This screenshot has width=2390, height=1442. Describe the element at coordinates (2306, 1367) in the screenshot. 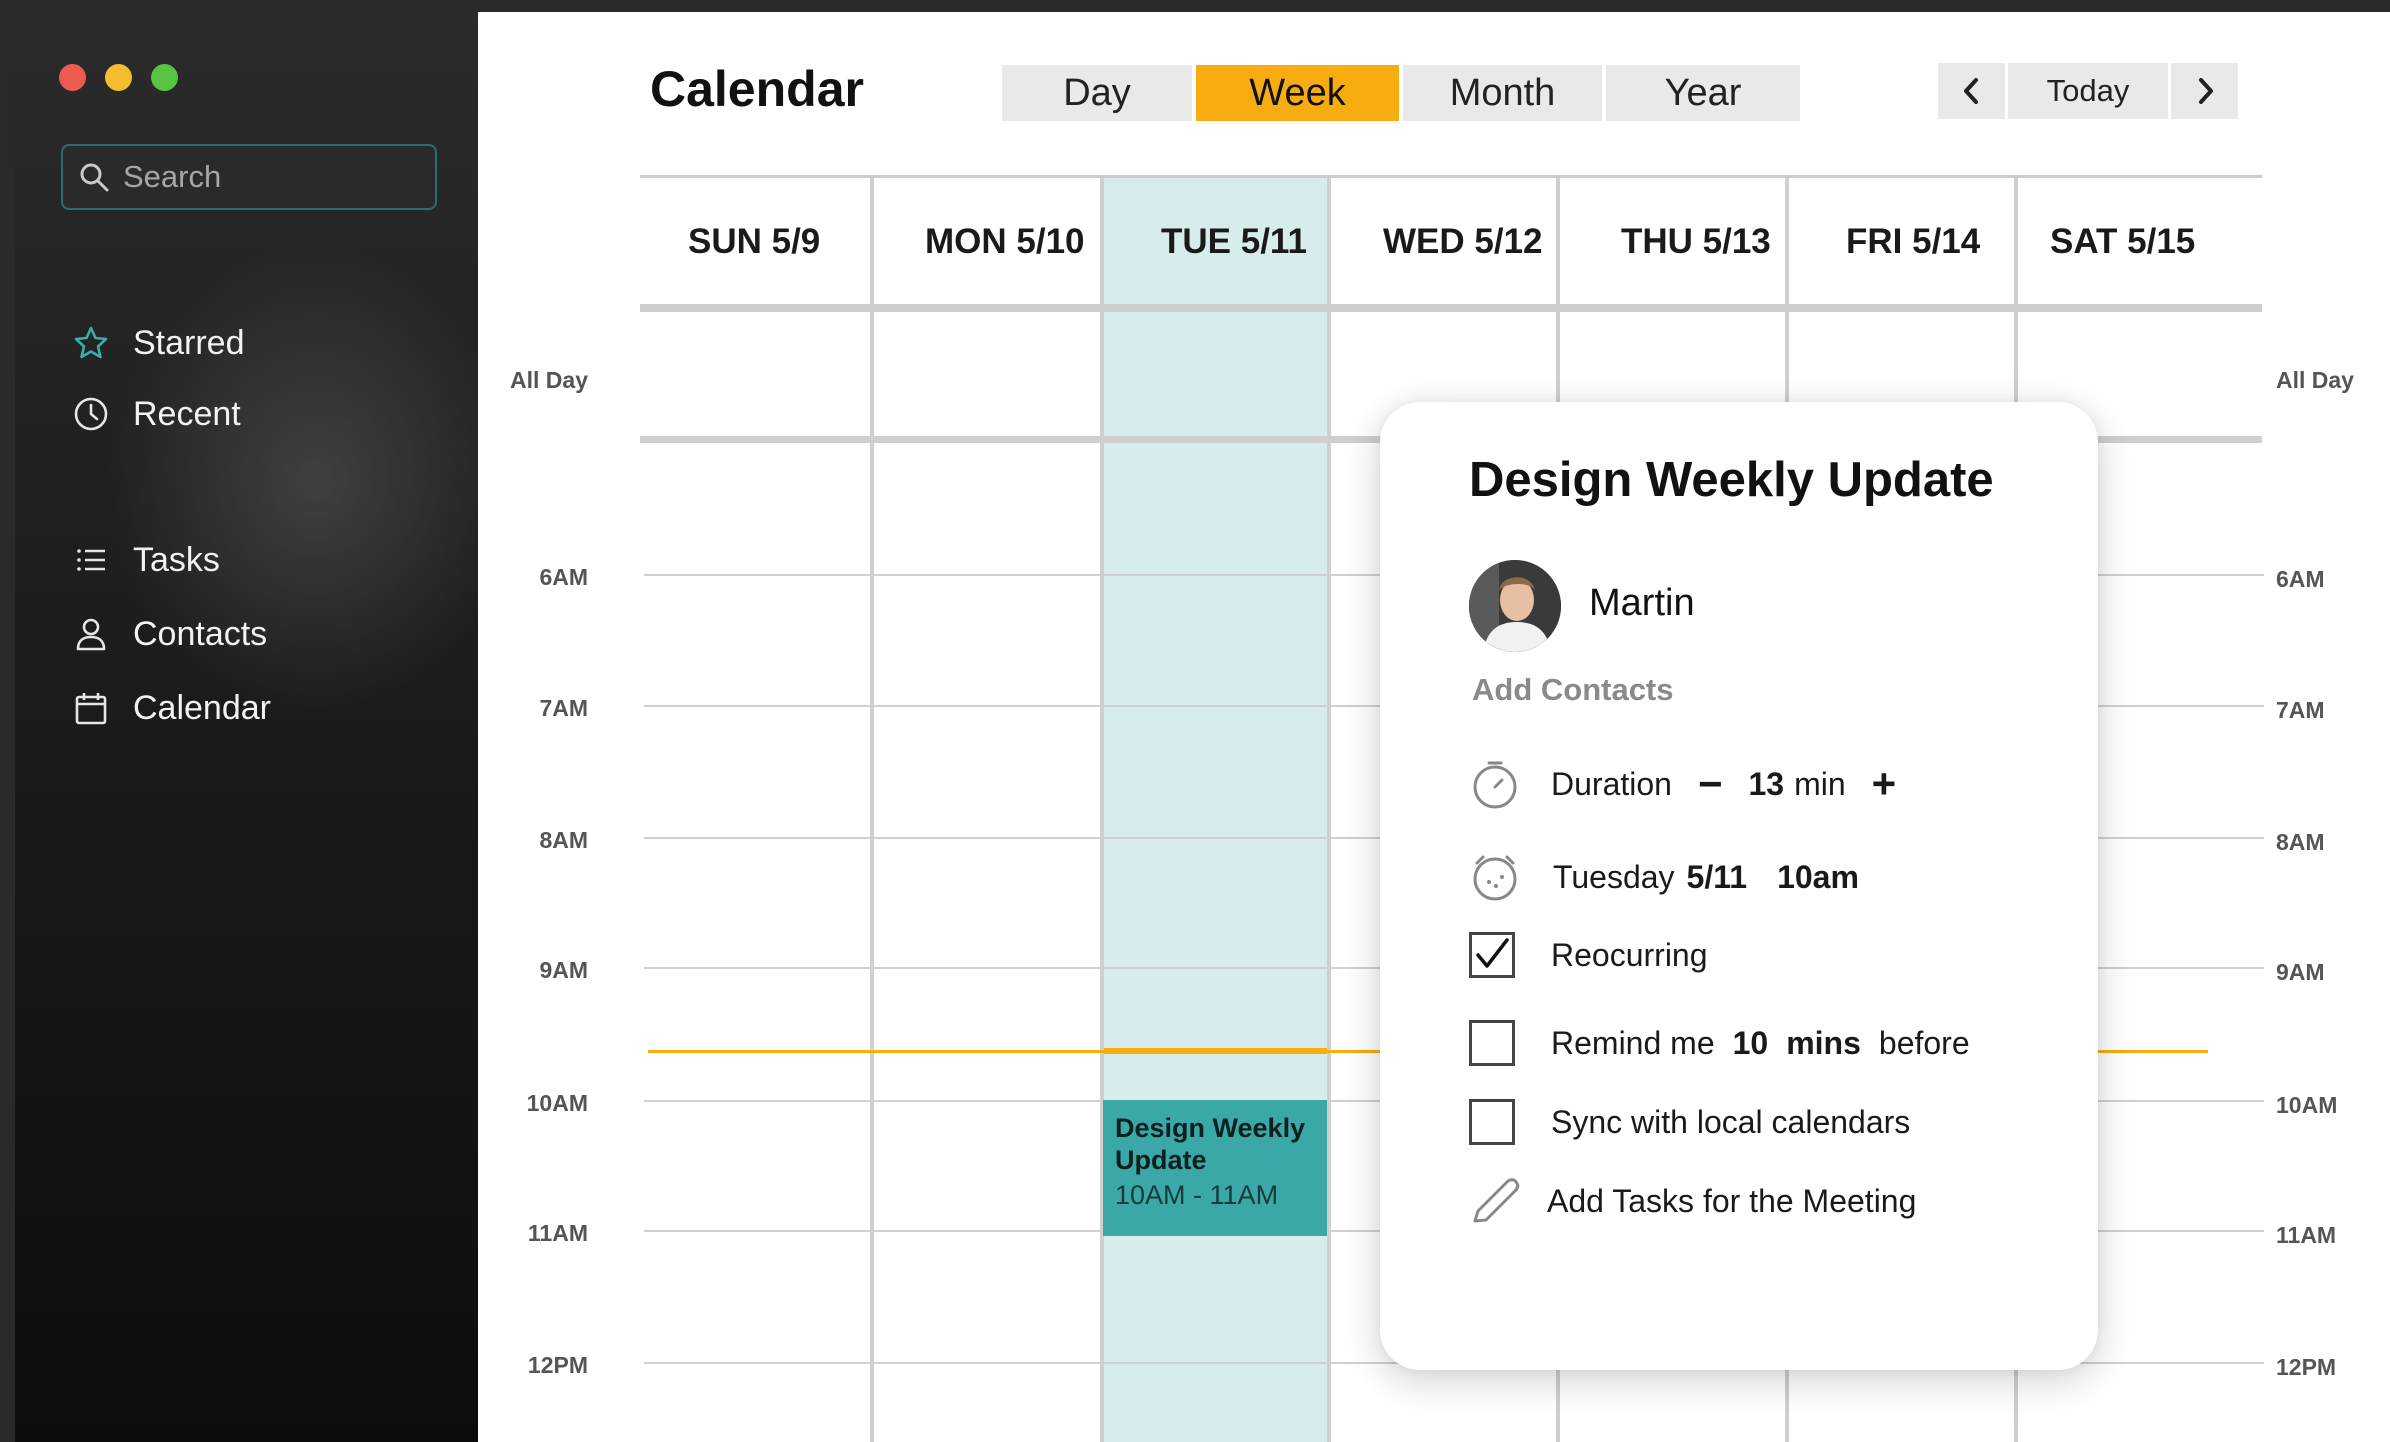

I see `hour-label-right: 12PM` at that location.